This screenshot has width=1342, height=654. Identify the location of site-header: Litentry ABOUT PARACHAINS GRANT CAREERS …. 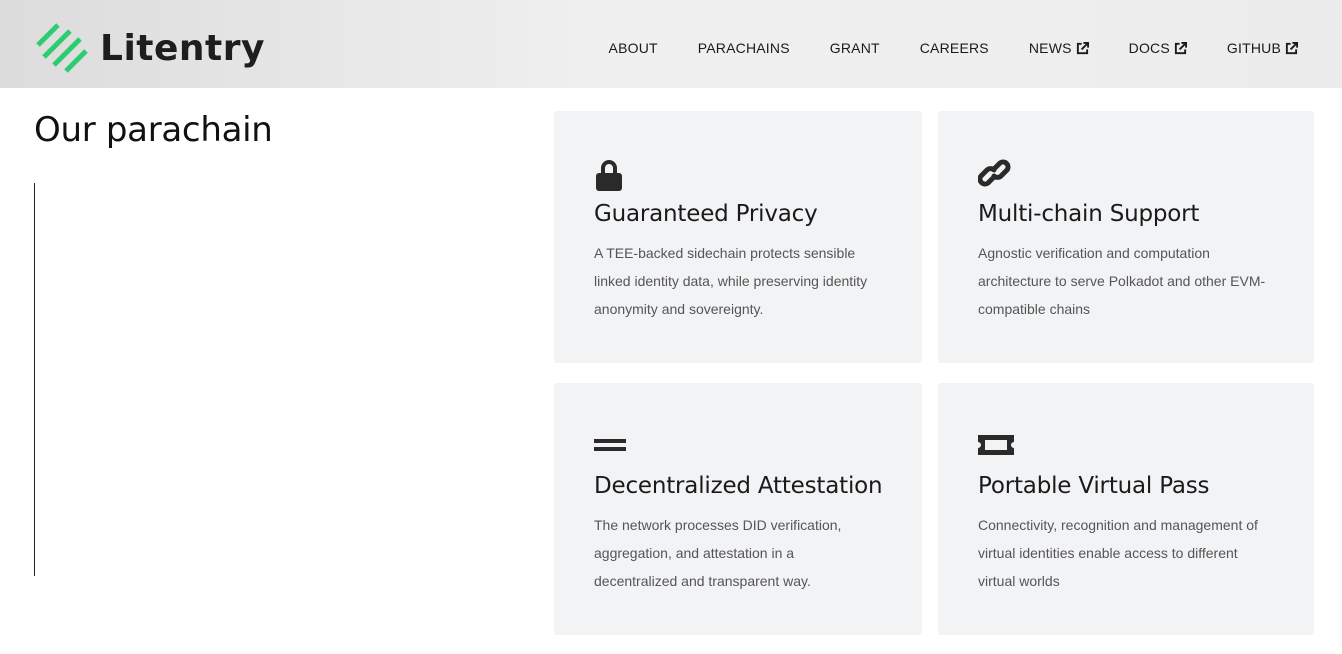
(671, 44).